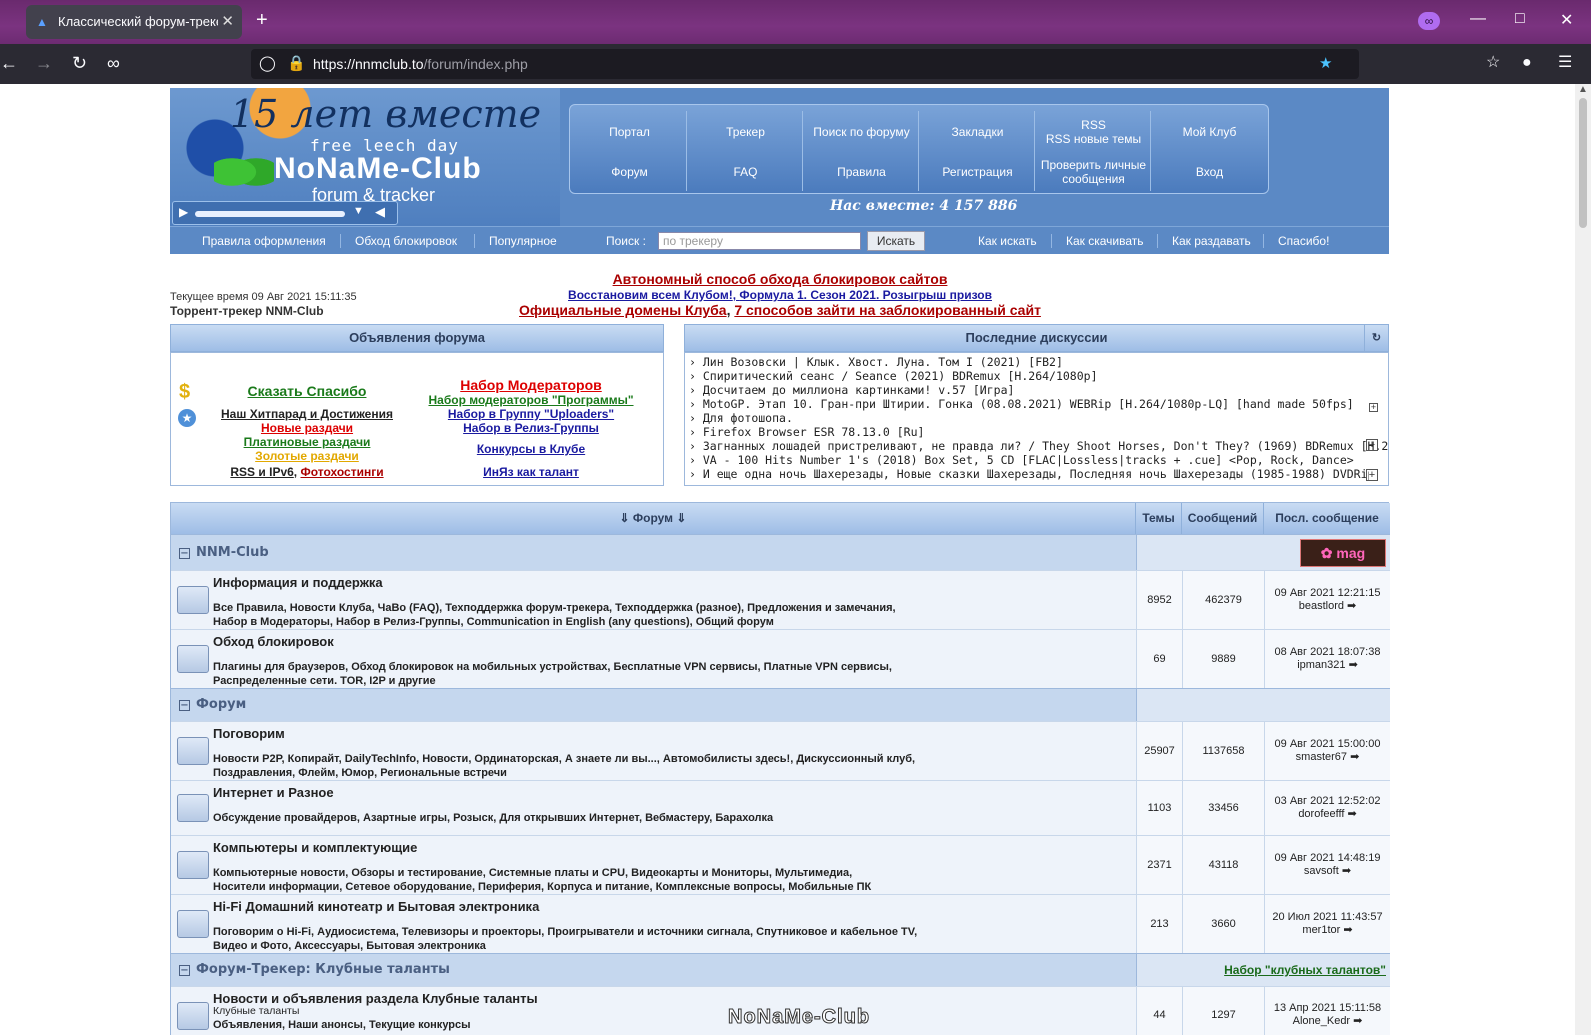 This screenshot has width=1591, height=1035. Describe the element at coordinates (1478, 19) in the screenshot. I see `minimize-icon: —` at that location.